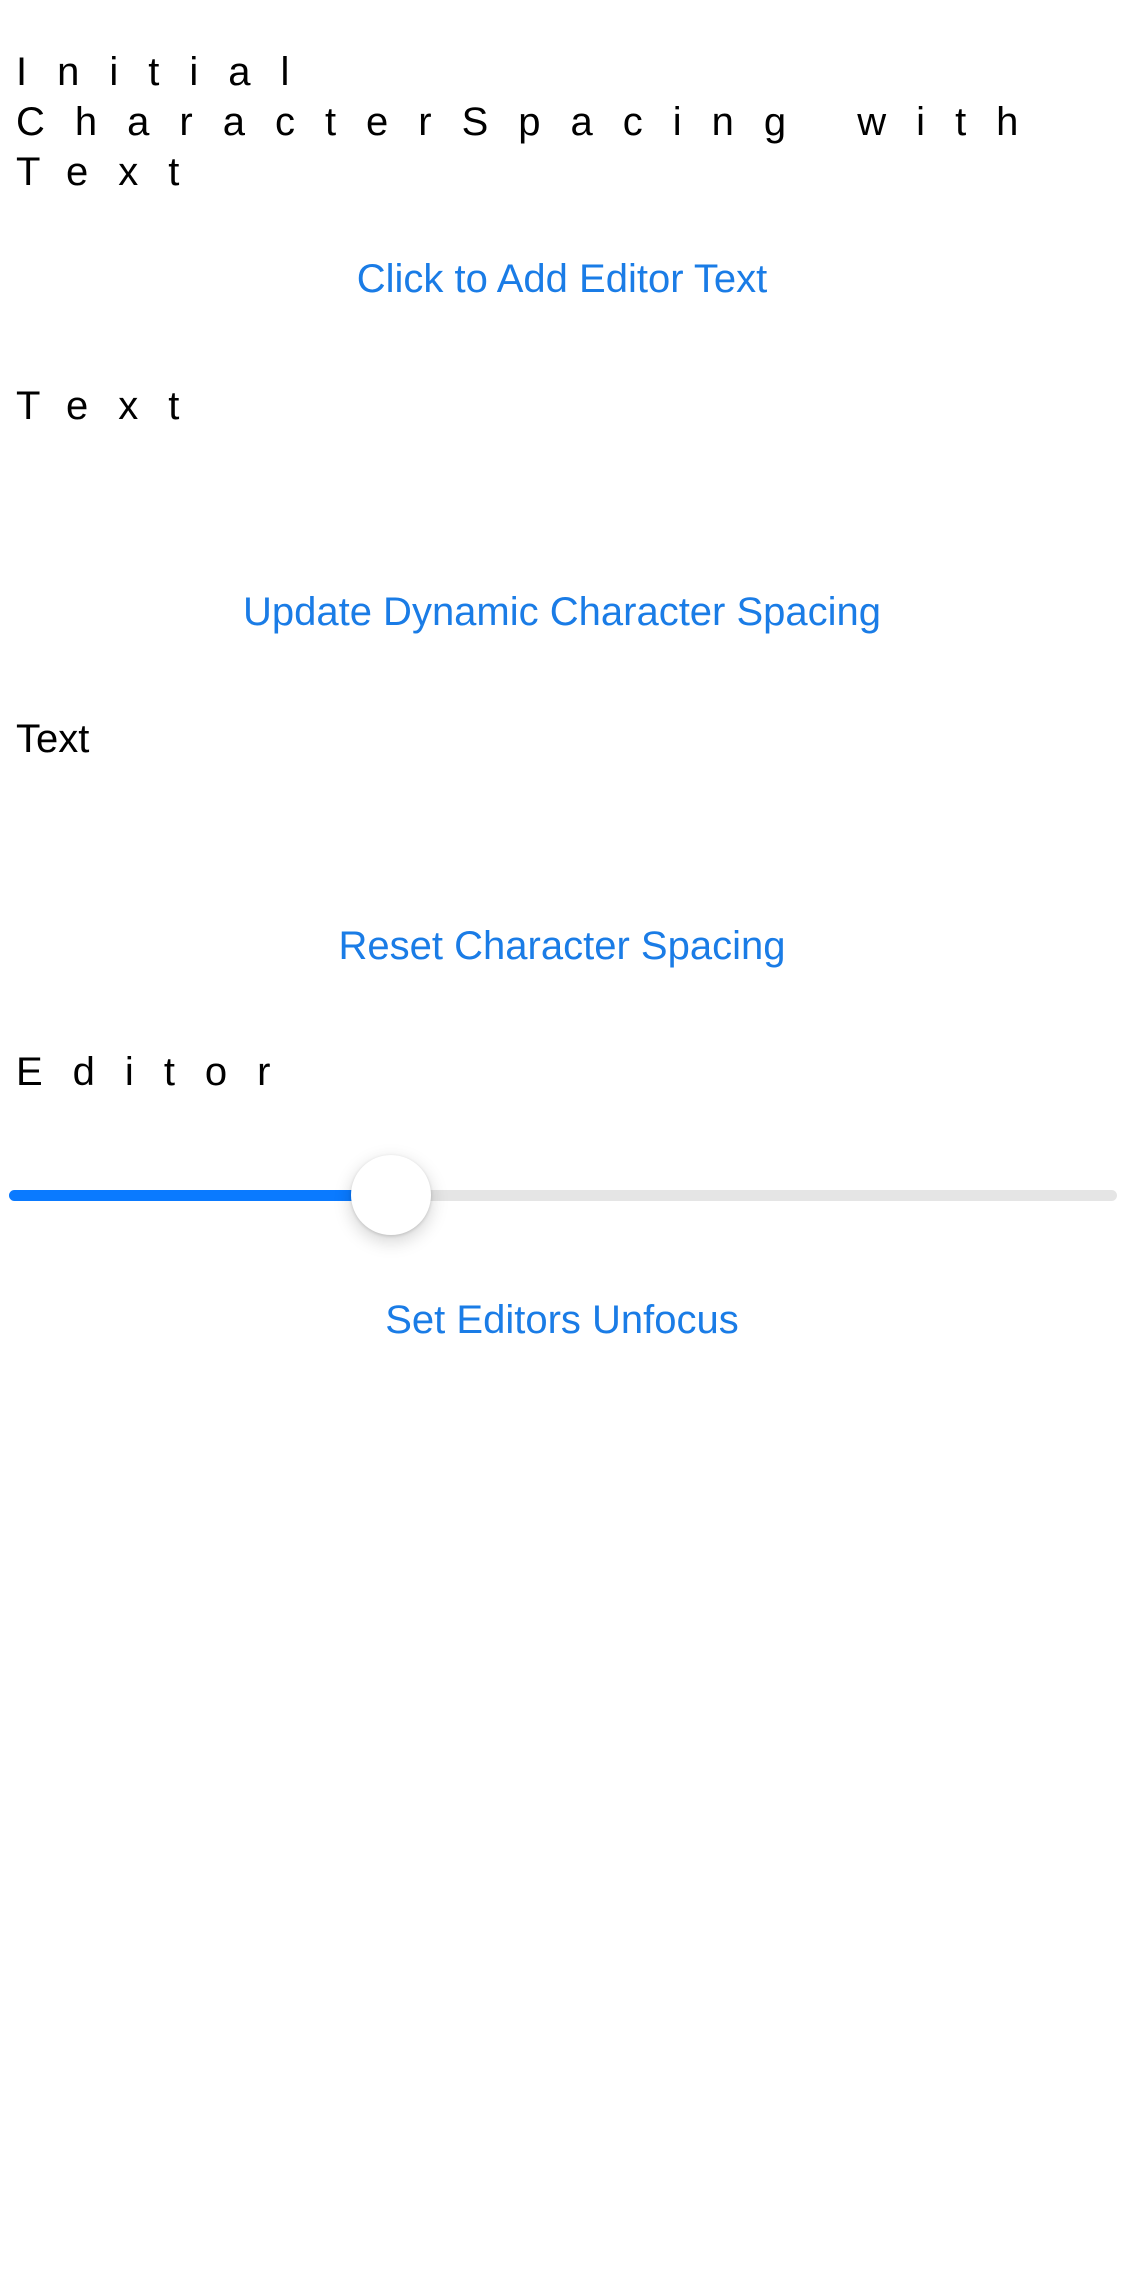 This screenshot has height=2286, width=1124. What do you see at coordinates (552, 122) in the screenshot?
I see `initial-character-spacing-label: Initial CharacterSpacing with Text` at bounding box center [552, 122].